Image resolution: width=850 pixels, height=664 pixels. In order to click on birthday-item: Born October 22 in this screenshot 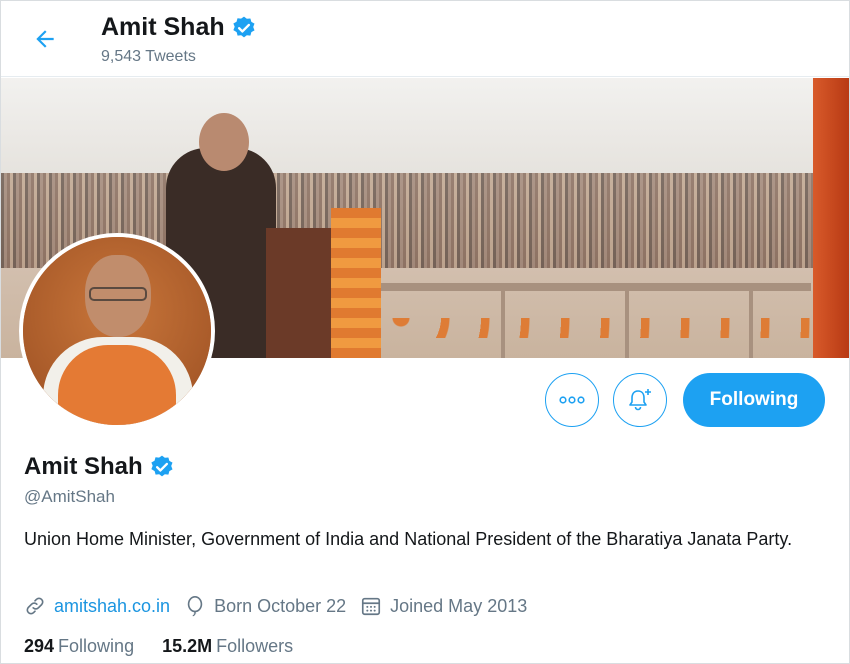, I will do `click(265, 606)`.